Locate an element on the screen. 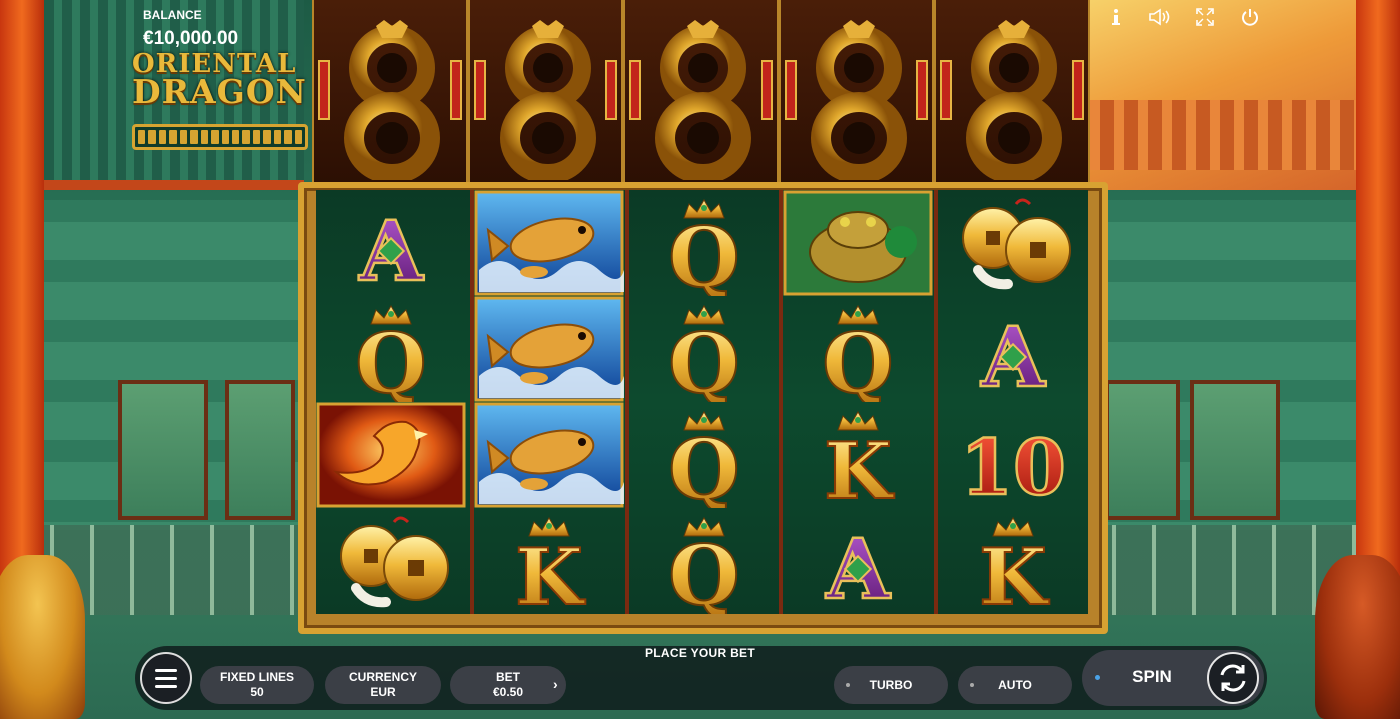 The image size is (1400, 719). auto-label: AUTO is located at coordinates (1015, 684).